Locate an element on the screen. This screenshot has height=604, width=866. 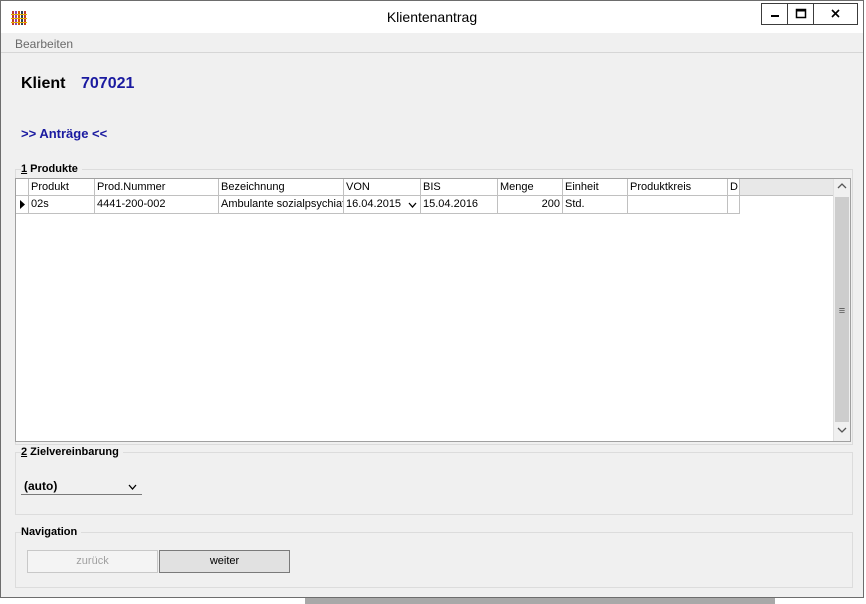
client-number: 707021 is located at coordinates (108, 83).